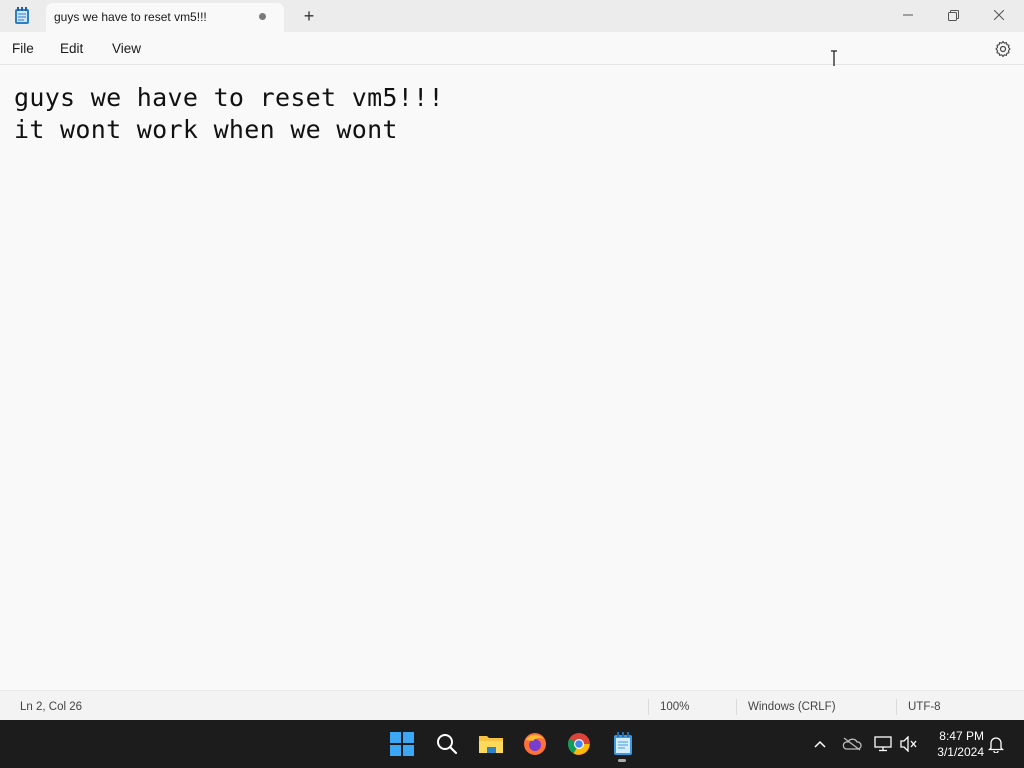 This screenshot has height=768, width=1024. I want to click on tab-title: guys we have to reset vm5!!!, so click(130, 17).